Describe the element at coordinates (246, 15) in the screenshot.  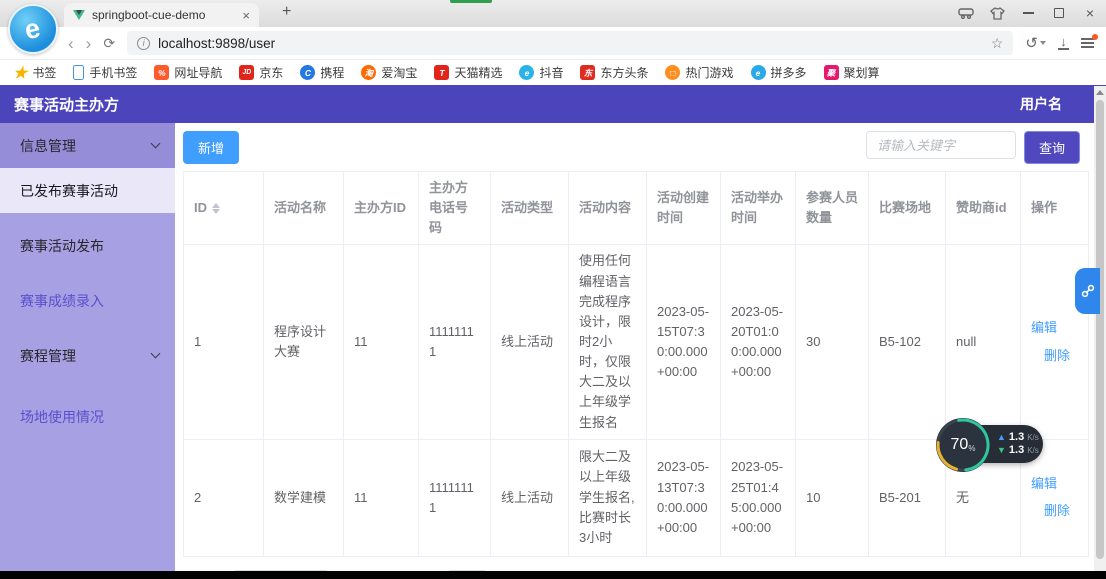
I see `tab-close-icon: ×` at that location.